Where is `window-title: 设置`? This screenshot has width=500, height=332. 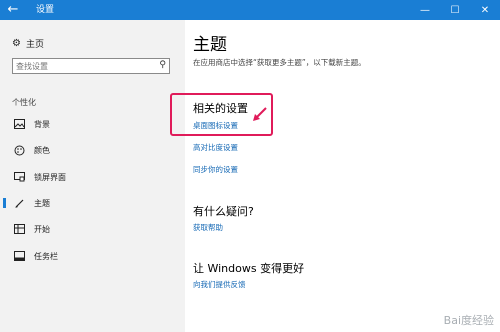 window-title: 设置 is located at coordinates (45, 10).